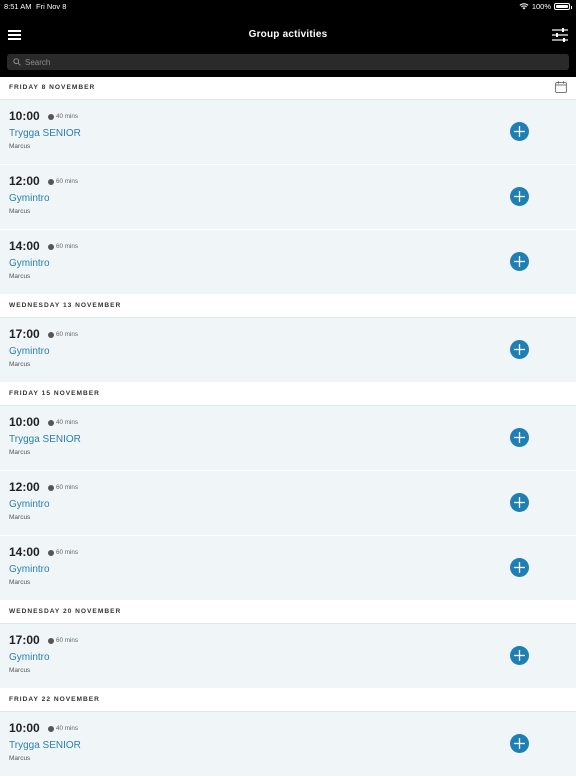  I want to click on day-header: WEDNESDAY 13 NOVEMBER, so click(288, 306).